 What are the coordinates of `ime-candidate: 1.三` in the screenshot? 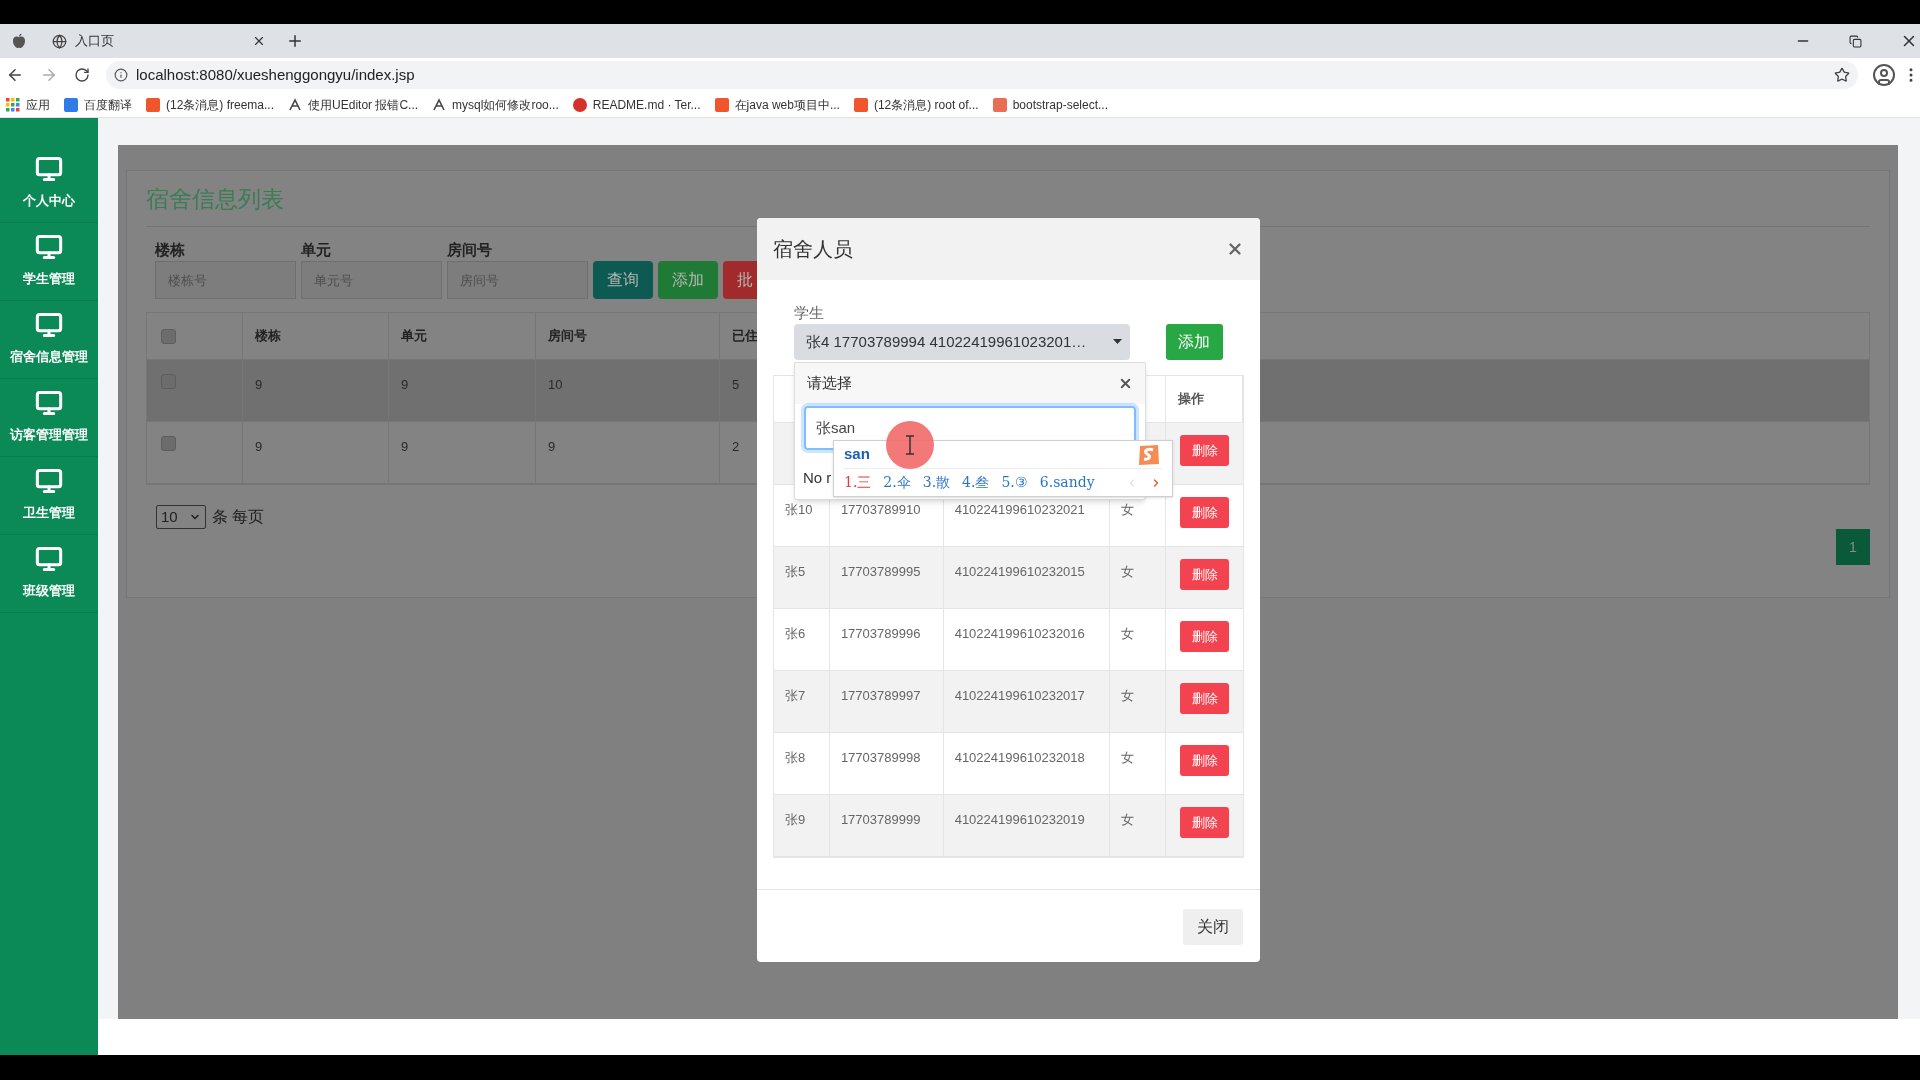 It's located at (858, 482).